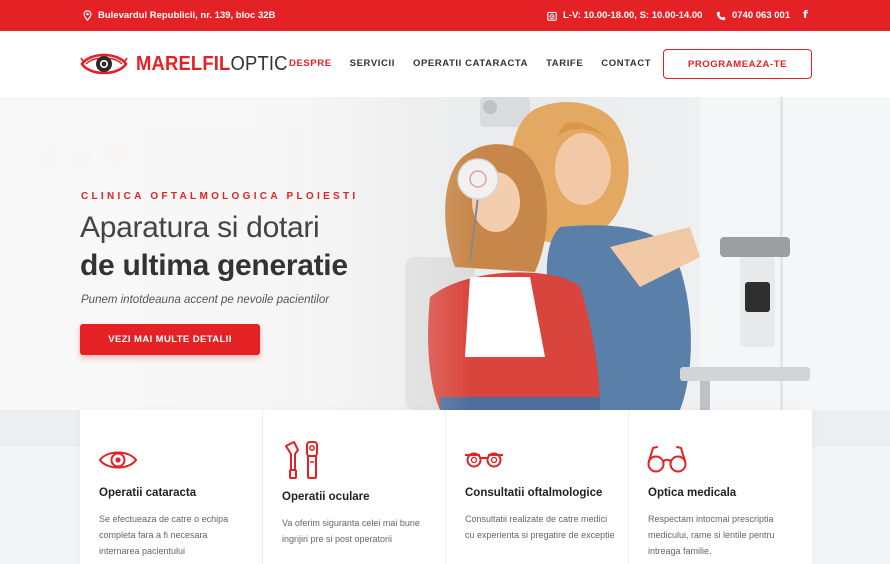 The width and height of the screenshot is (890, 564). I want to click on logo-text: MARELFILOPTIC, so click(212, 64).